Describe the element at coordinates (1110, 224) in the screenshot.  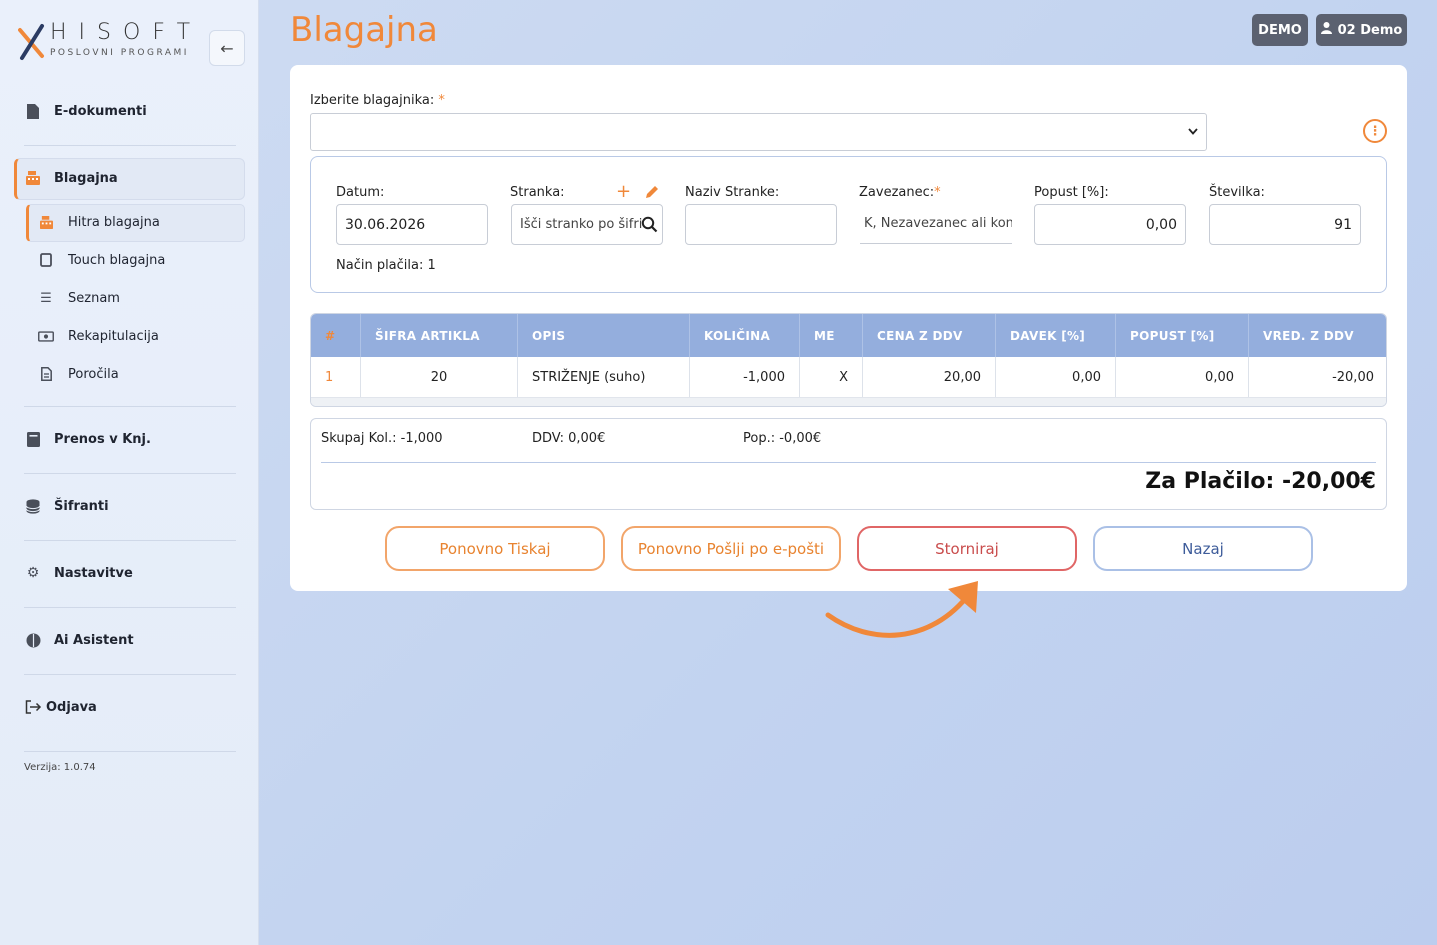
I see `popust-input: 0,00` at that location.